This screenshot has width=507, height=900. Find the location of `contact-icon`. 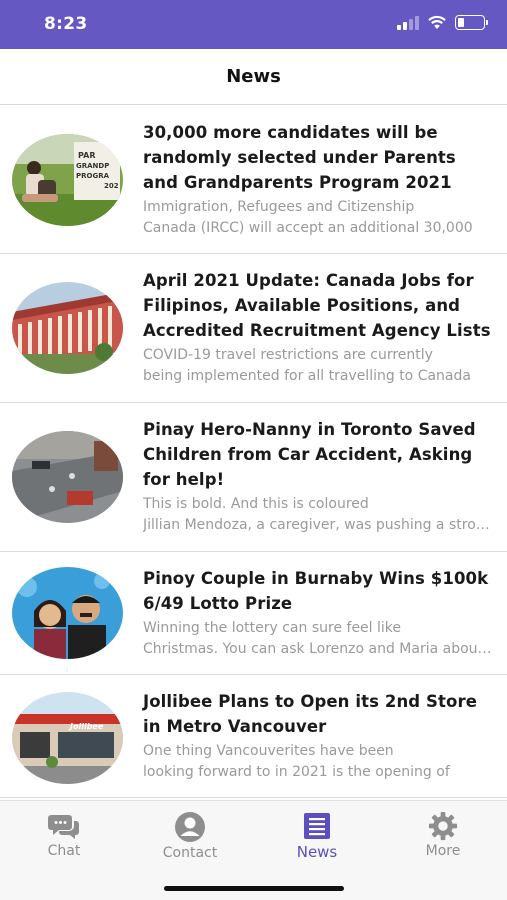

contact-icon is located at coordinates (190, 827).